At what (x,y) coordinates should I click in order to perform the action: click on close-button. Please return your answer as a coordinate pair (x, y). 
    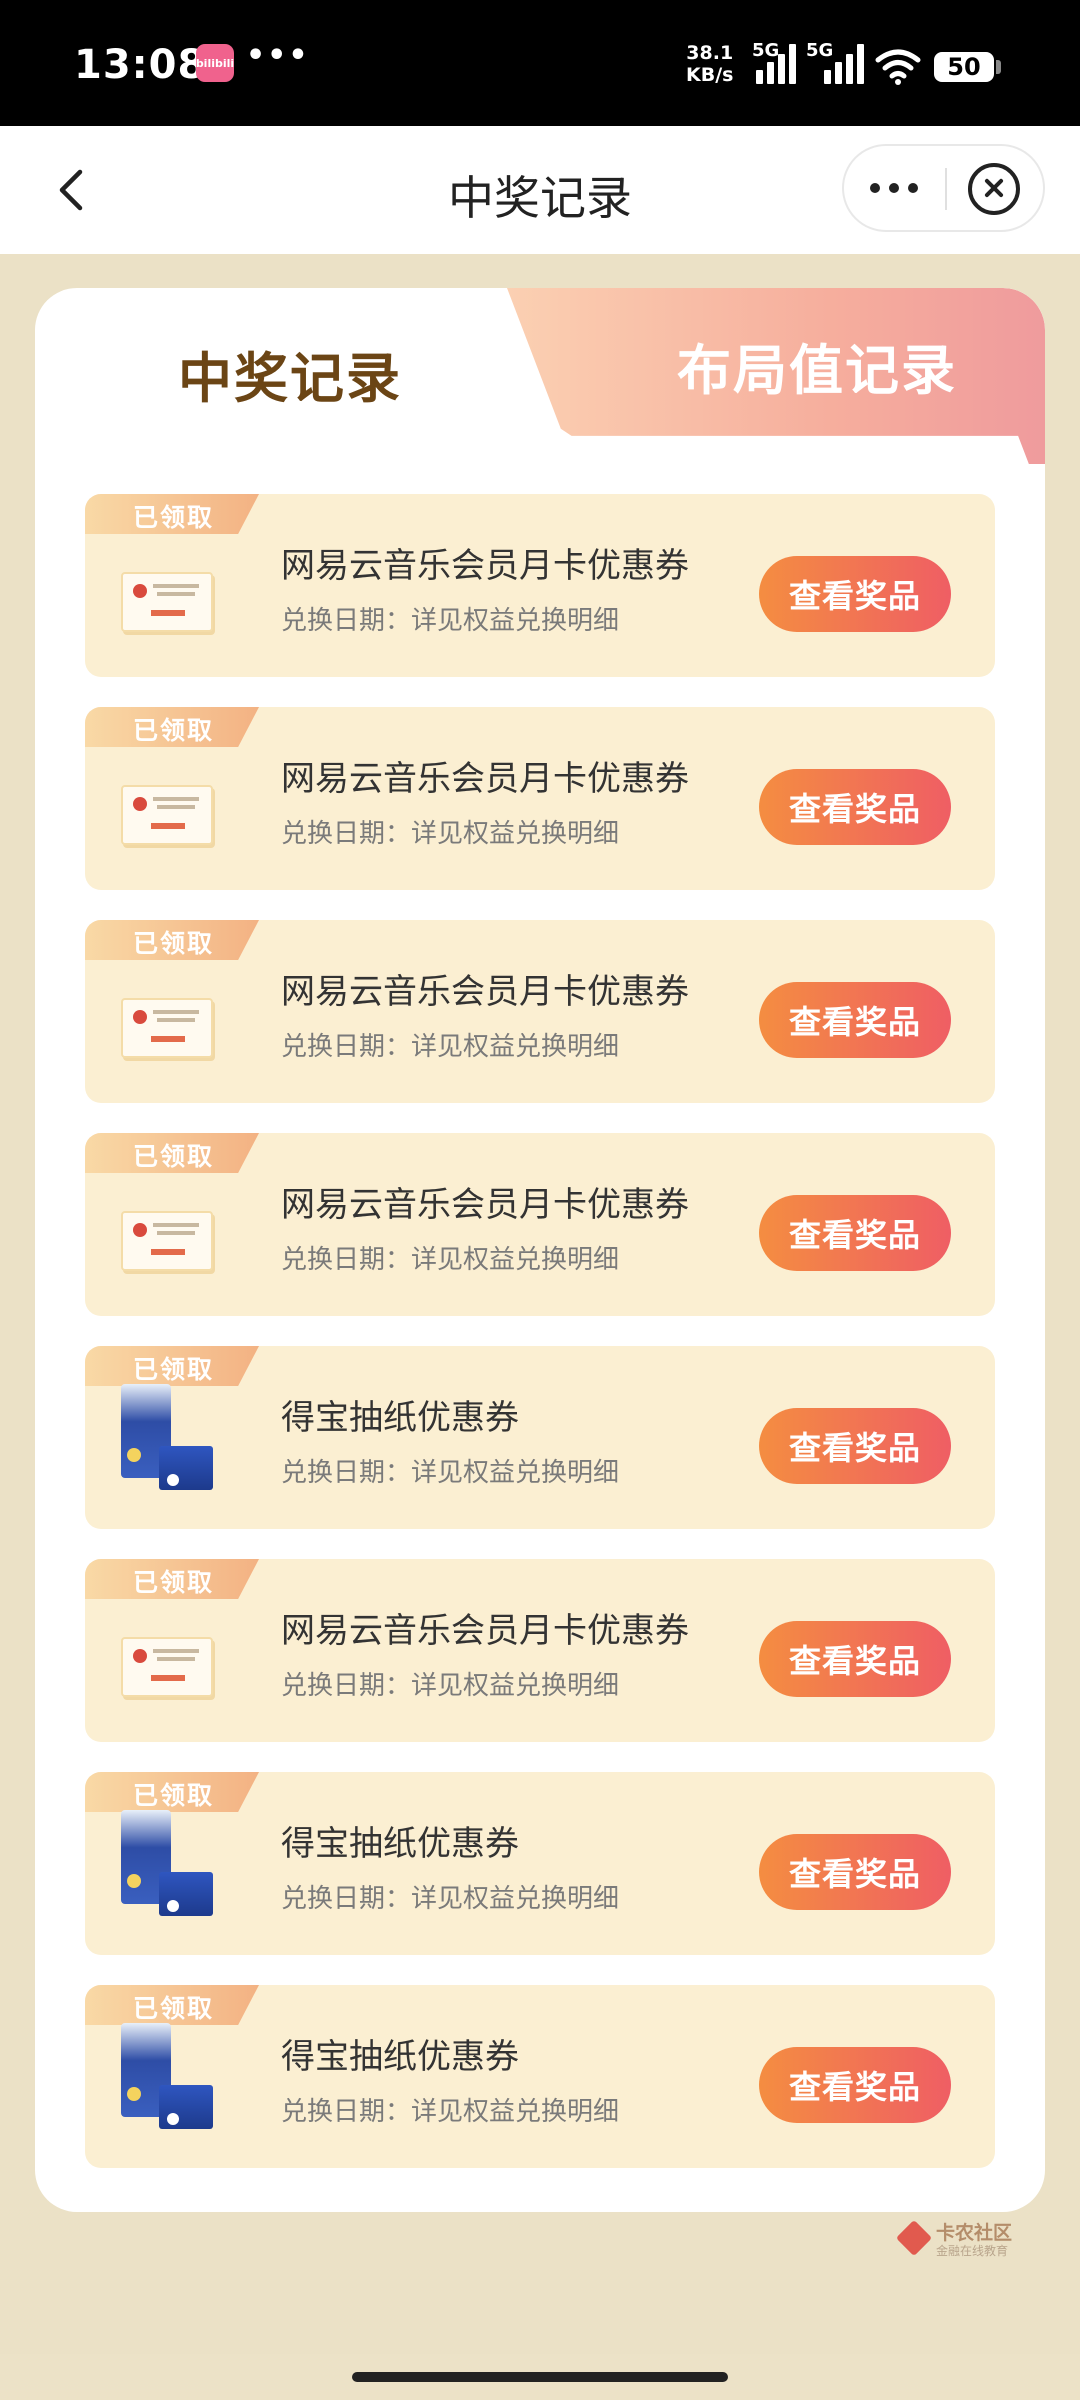
    Looking at the image, I should click on (994, 189).